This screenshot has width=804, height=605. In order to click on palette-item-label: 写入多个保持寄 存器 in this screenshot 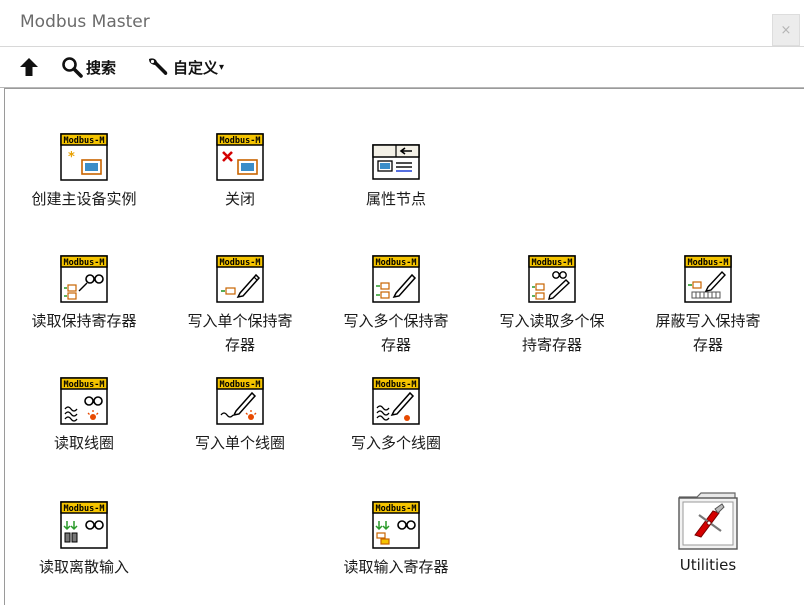, I will do `click(396, 333)`.